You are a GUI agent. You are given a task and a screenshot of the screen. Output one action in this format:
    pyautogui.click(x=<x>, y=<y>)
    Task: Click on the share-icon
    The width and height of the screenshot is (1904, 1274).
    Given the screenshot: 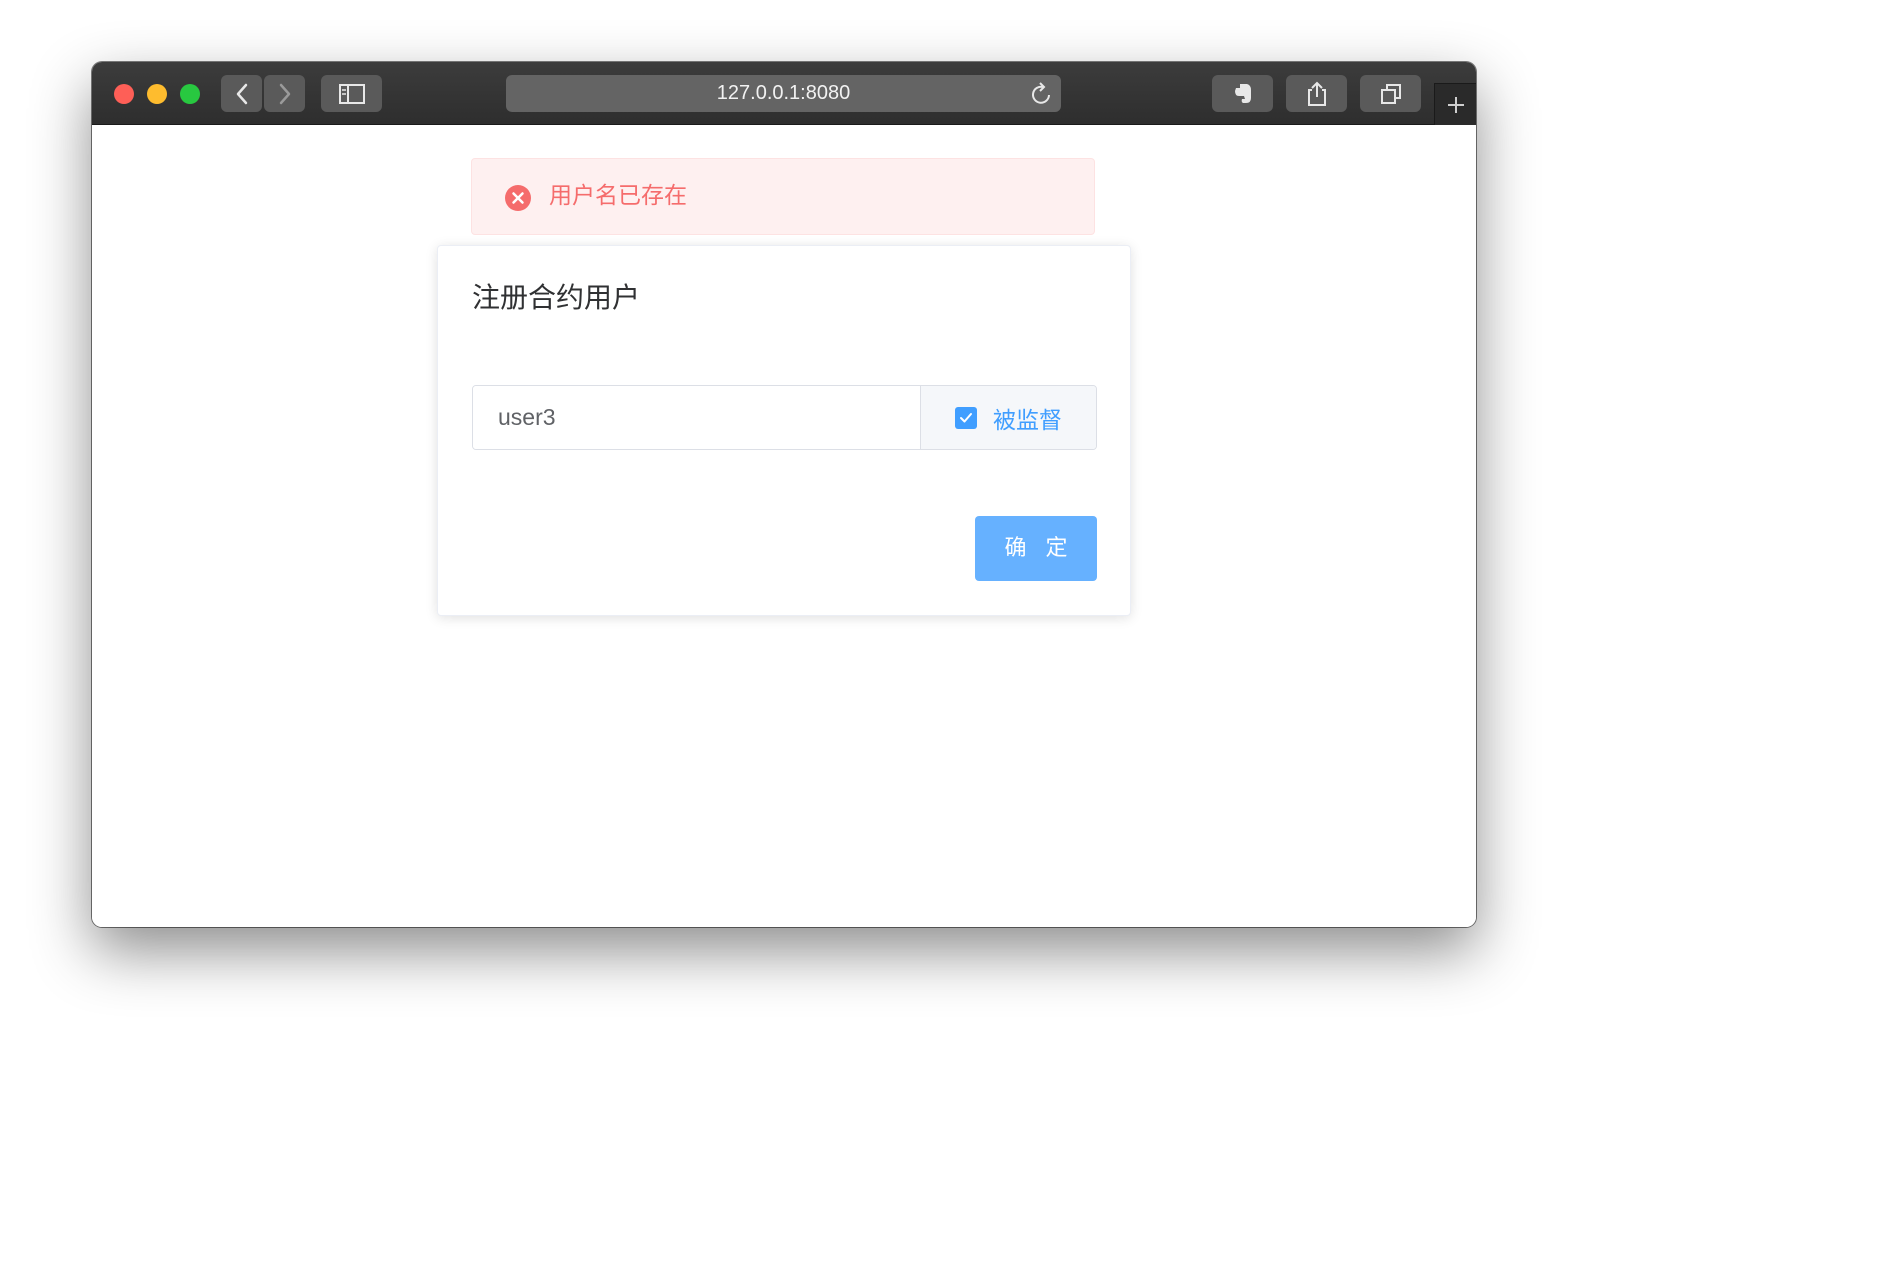 What is the action you would take?
    pyautogui.click(x=1316, y=93)
    